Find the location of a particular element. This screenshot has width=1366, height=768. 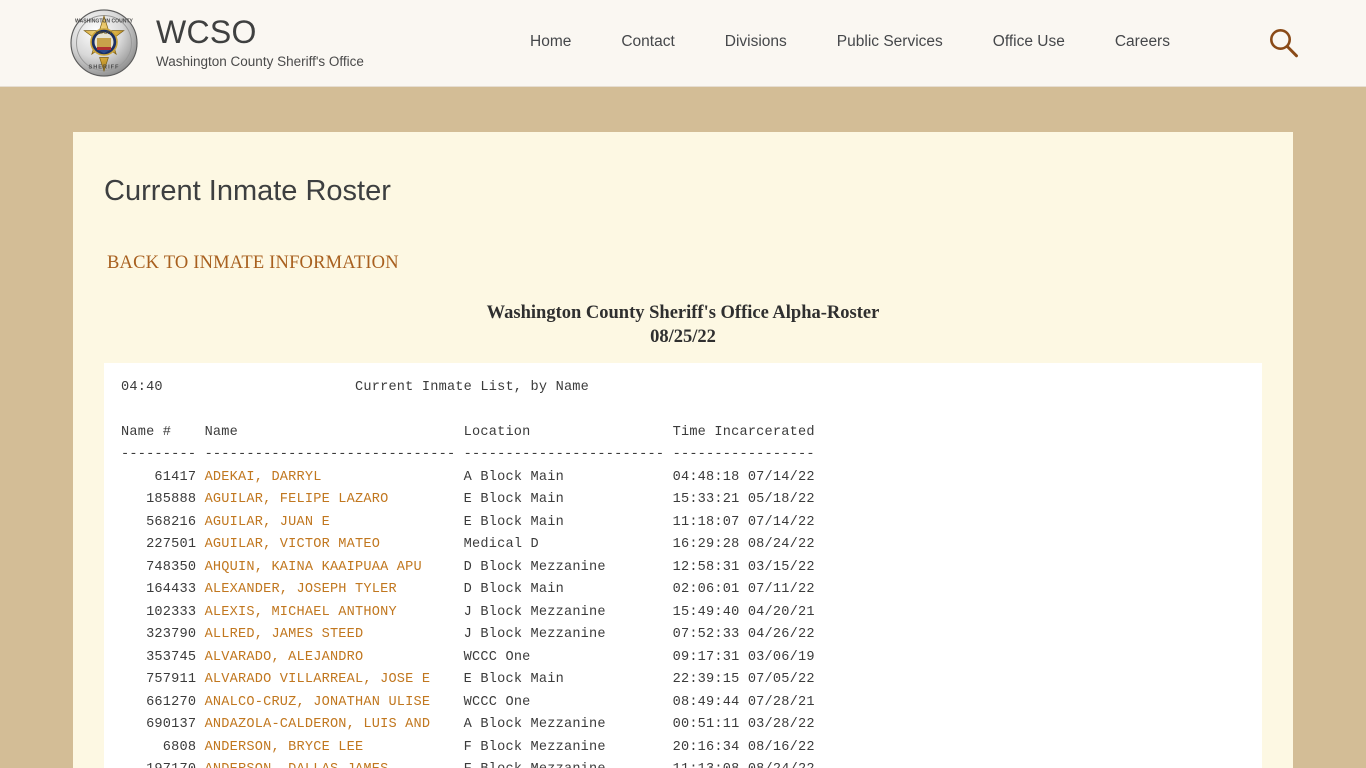

svg-text: SHERIFF is located at coordinates (104, 68).